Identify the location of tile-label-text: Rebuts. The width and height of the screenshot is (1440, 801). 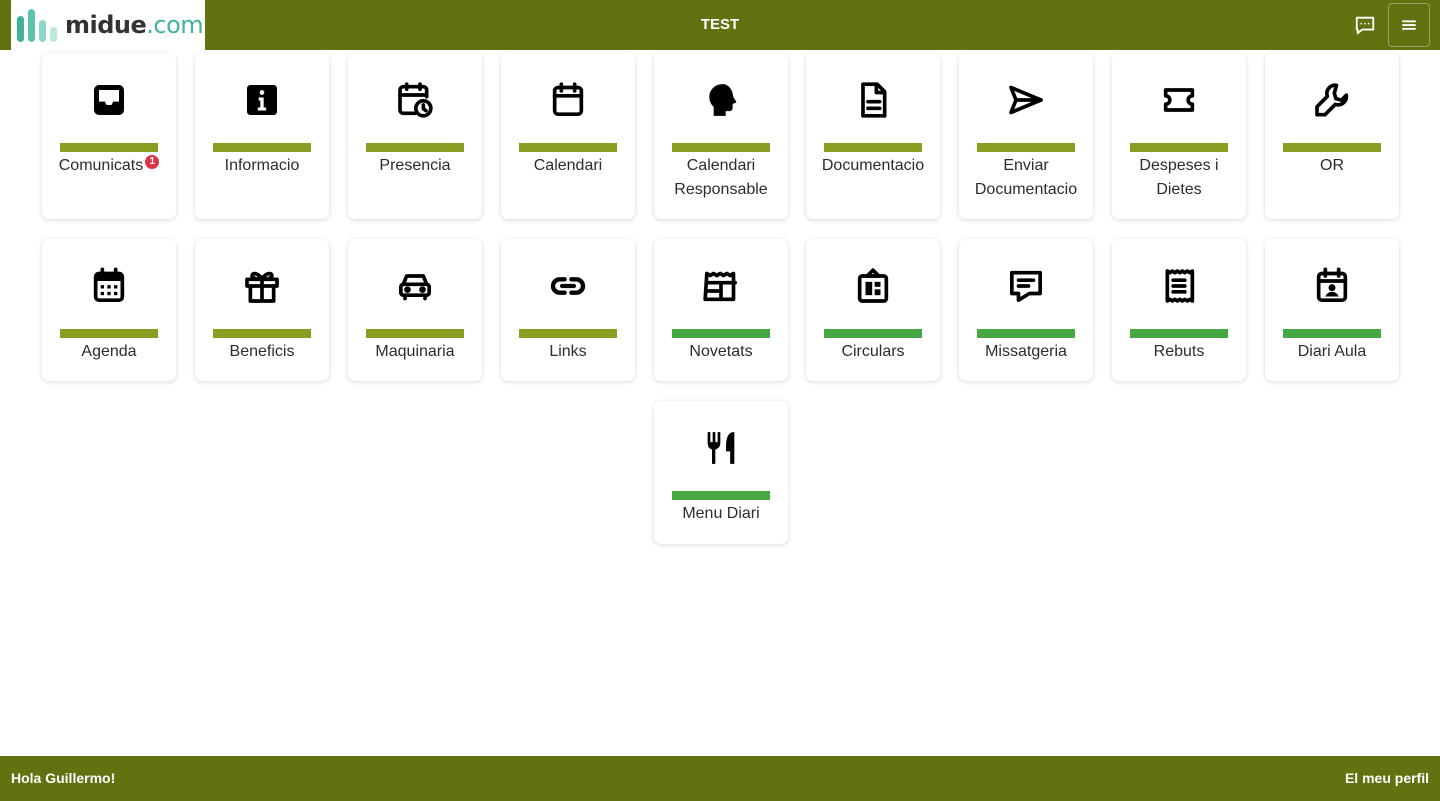
(1179, 351).